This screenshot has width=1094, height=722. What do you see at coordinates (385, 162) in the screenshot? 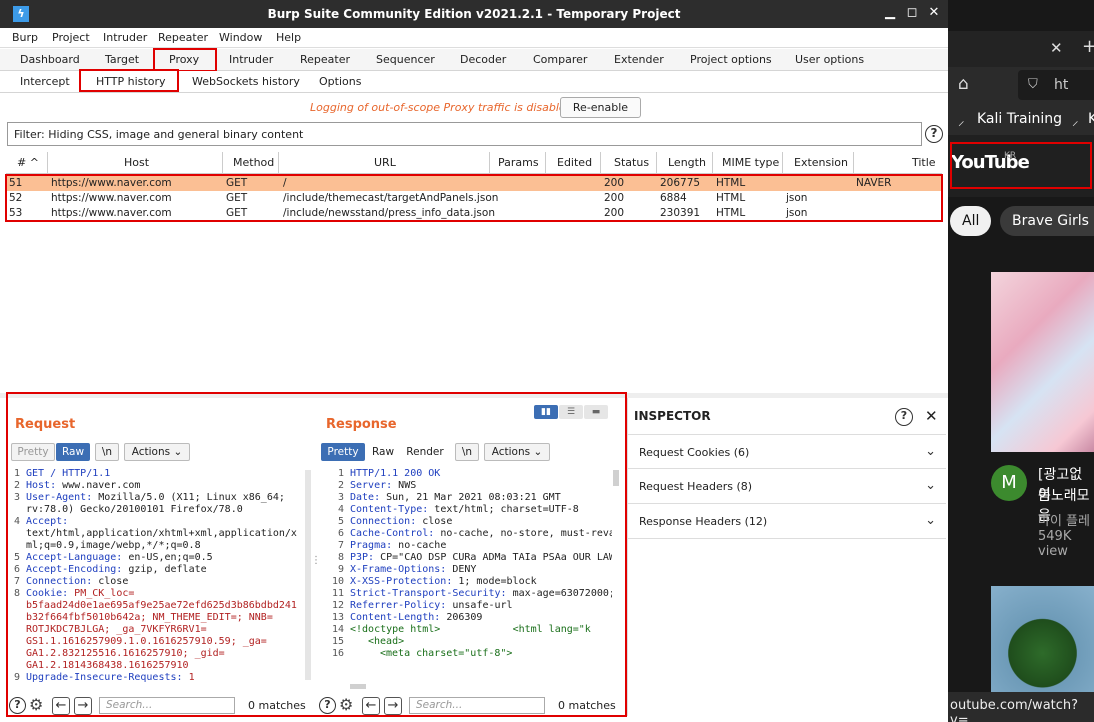
I see `col-url: URL` at bounding box center [385, 162].